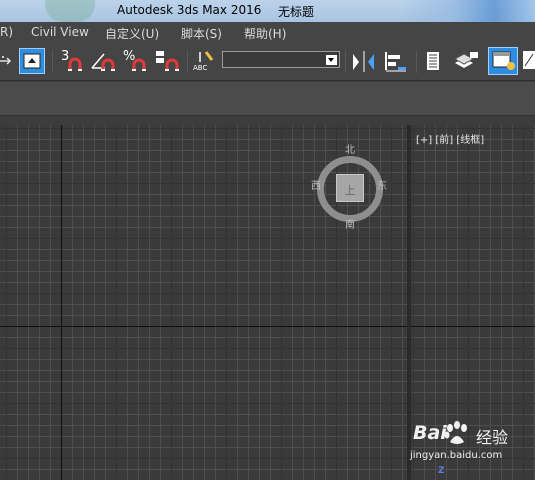 The image size is (535, 480). I want to click on edit-named-selection-icon: ABC, so click(205, 61).